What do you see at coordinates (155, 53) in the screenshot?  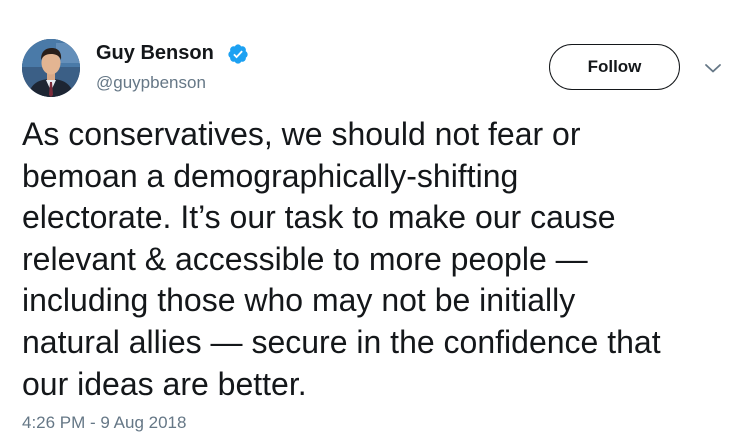 I see `author-display-name: Guy Benson` at bounding box center [155, 53].